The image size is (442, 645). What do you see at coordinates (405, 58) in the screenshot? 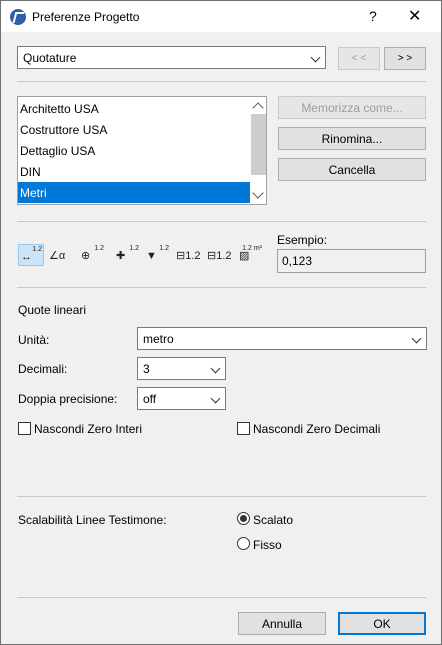
I see `next-page-button: > >` at bounding box center [405, 58].